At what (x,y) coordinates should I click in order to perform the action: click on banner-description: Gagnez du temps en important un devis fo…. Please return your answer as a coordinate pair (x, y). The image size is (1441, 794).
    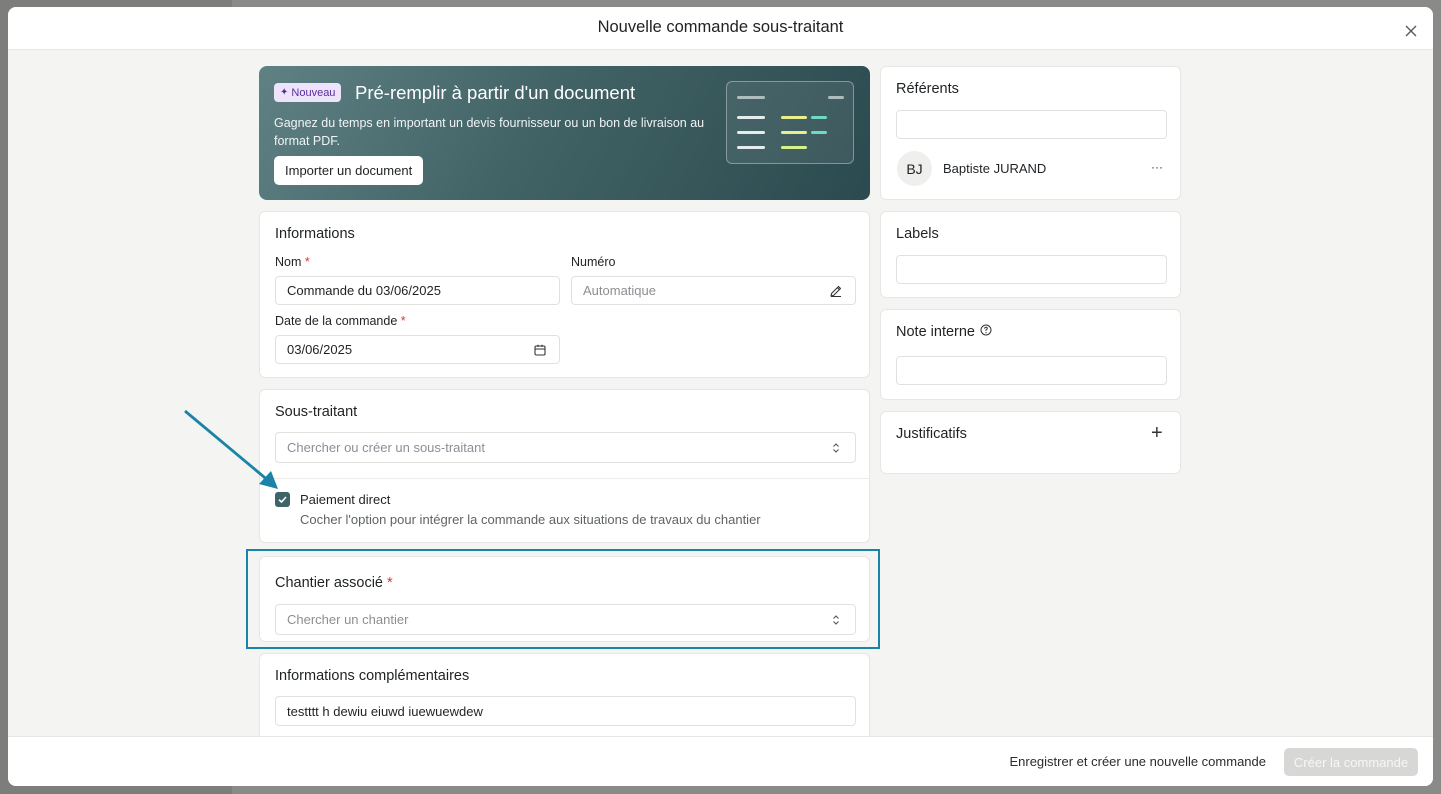
    Looking at the image, I should click on (489, 132).